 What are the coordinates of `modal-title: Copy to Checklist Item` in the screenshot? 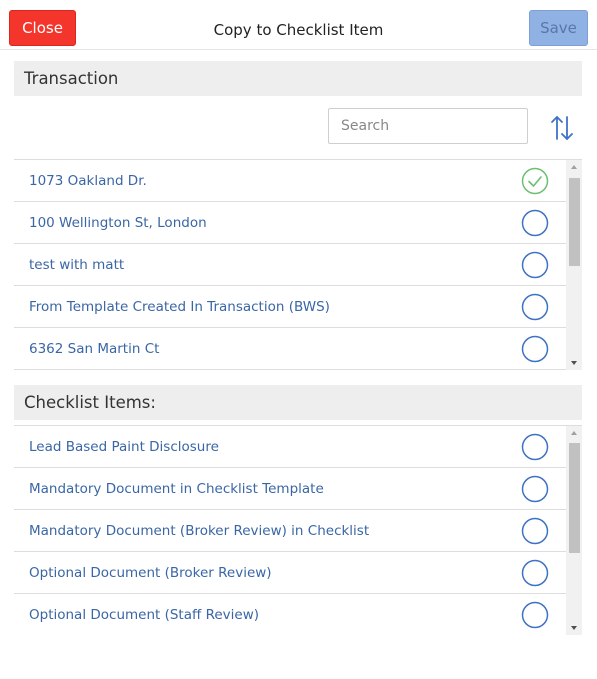 It's located at (298, 30).